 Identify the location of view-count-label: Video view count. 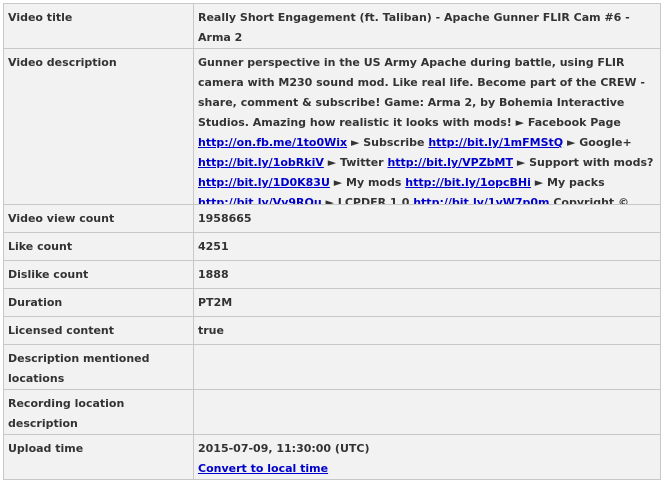
(98, 218).